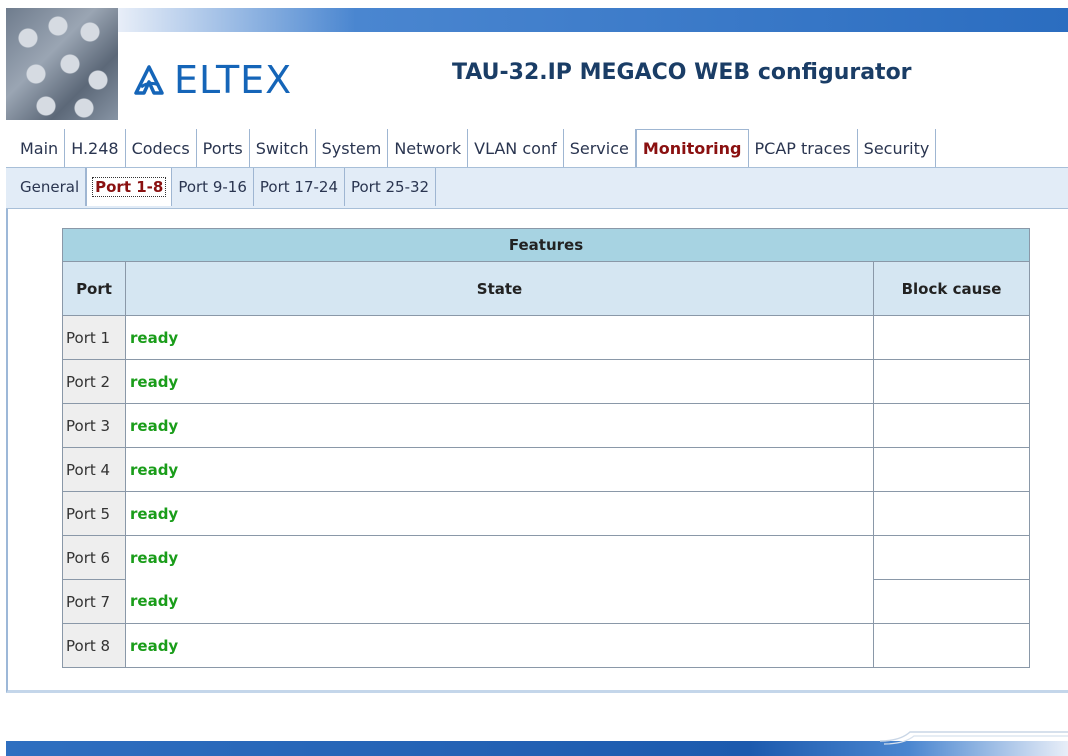 The image size is (1068, 756). I want to click on port-cell: Port 6, so click(94, 557).